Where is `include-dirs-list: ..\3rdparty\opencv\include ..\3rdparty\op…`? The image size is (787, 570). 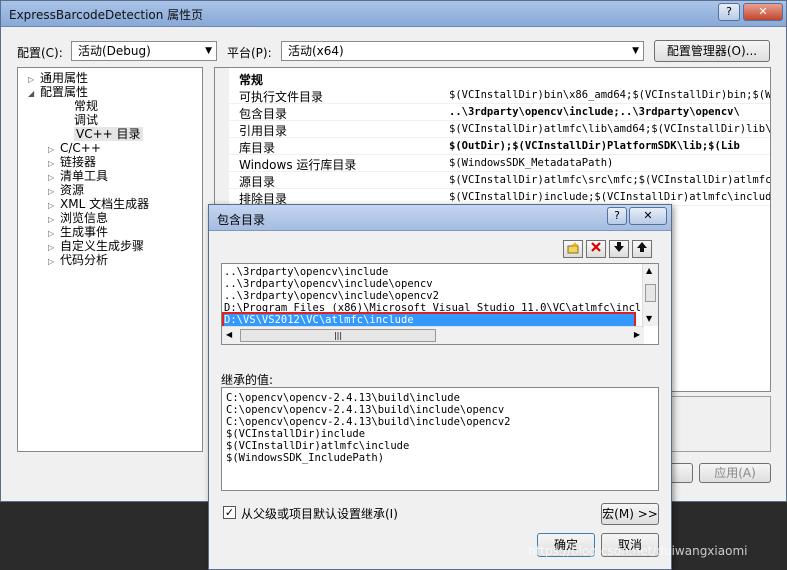 include-dirs-list: ..\3rdparty\opencv\include ..\3rdparty\op… is located at coordinates (440, 304).